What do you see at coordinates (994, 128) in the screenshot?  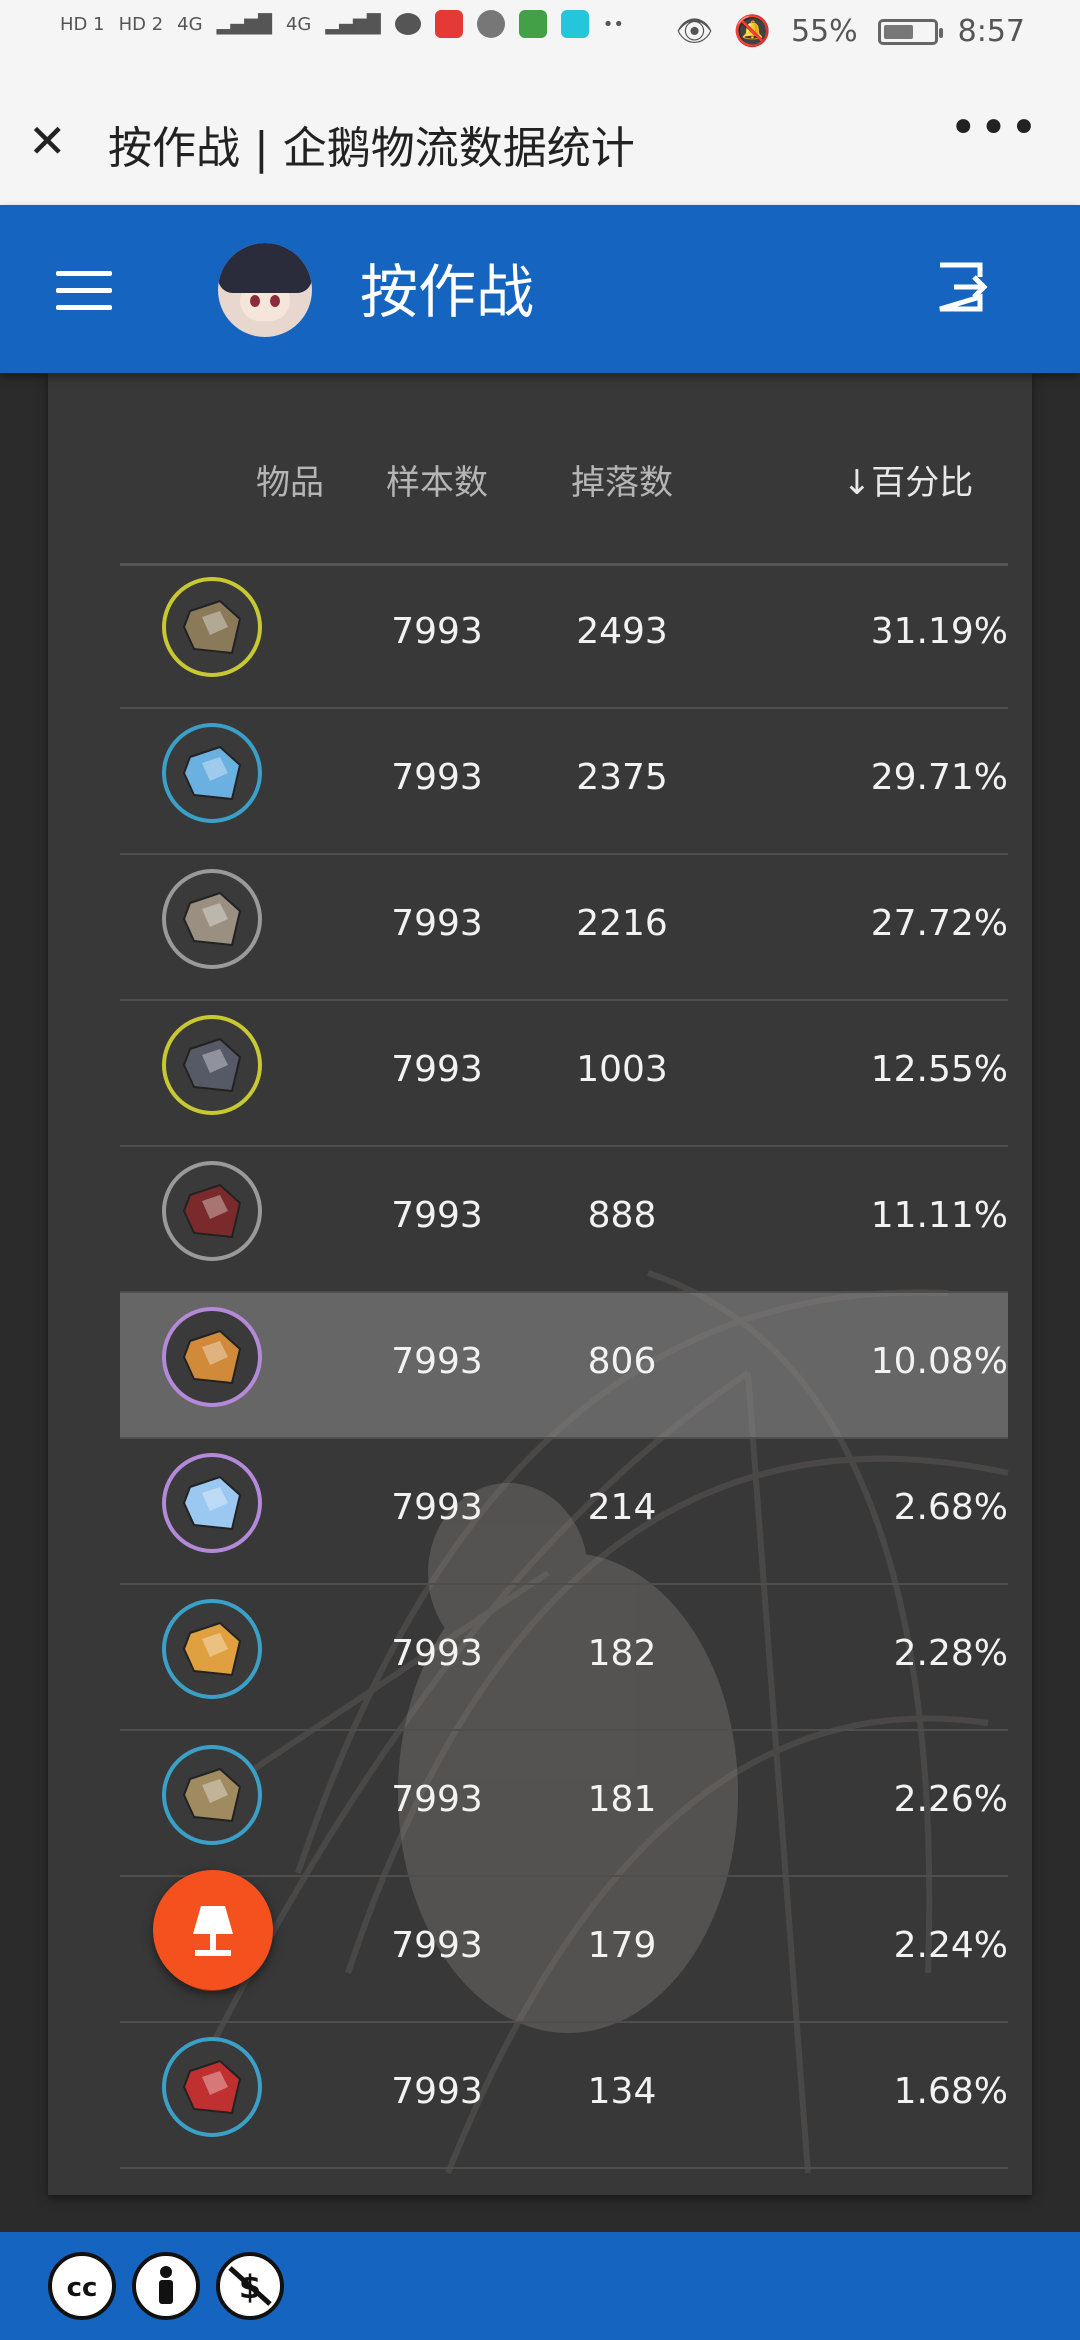 I see `more-icon: •••` at bounding box center [994, 128].